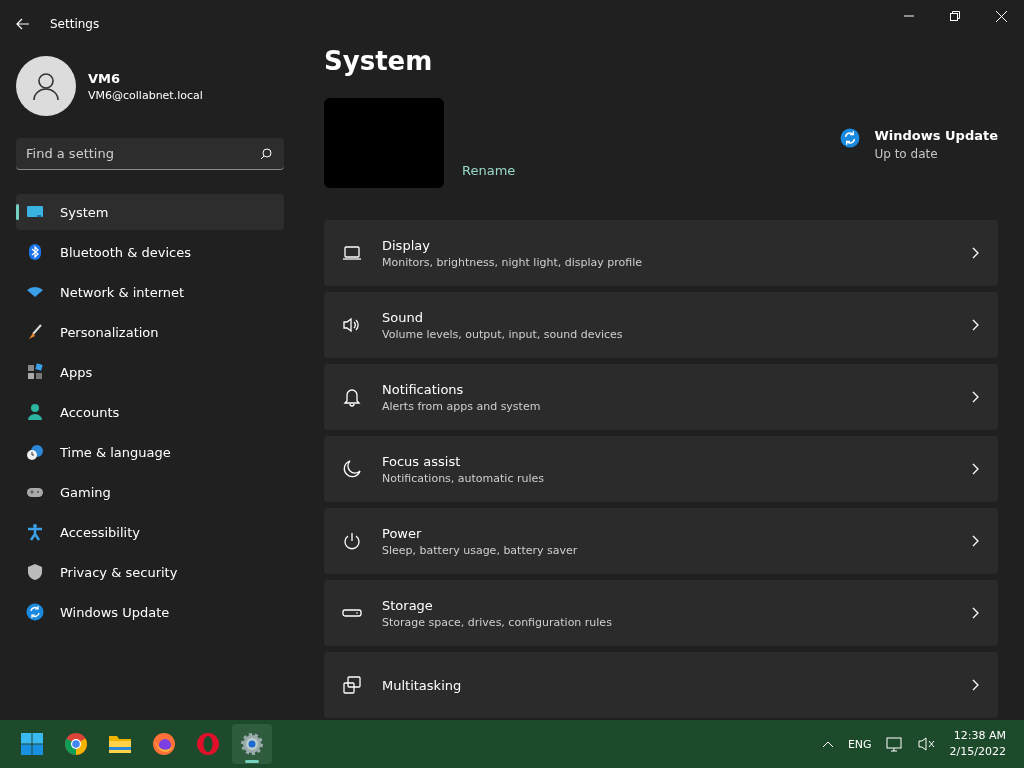  What do you see at coordinates (512, 262) in the screenshot?
I see `card-subtitle: Monitors, brightness, night light, display profile` at bounding box center [512, 262].